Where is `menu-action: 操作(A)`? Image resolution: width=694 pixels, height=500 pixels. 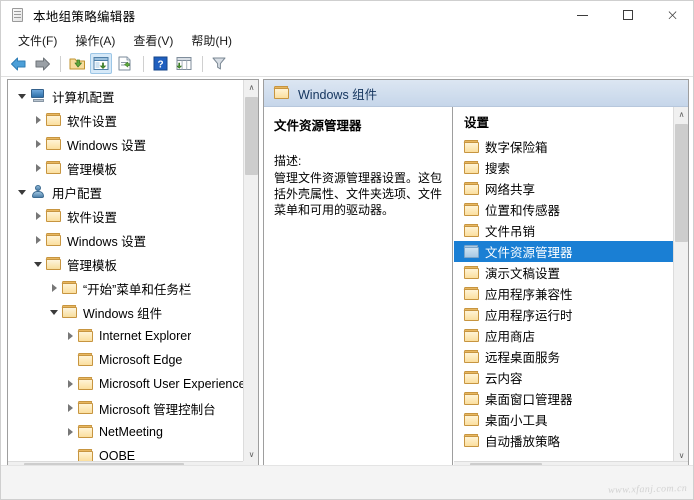 menu-action: 操作(A) is located at coordinates (95, 40).